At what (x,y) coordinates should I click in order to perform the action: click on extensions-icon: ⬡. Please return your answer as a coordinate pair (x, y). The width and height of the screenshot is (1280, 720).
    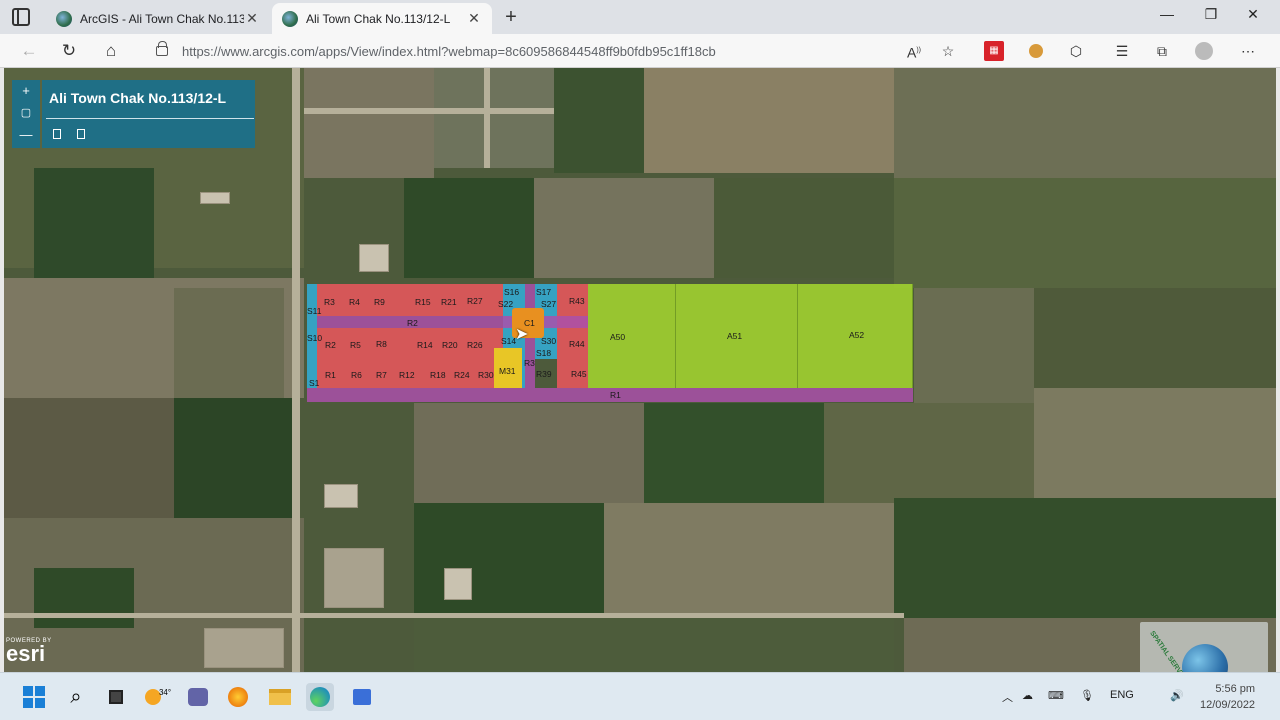
    Looking at the image, I should click on (1076, 51).